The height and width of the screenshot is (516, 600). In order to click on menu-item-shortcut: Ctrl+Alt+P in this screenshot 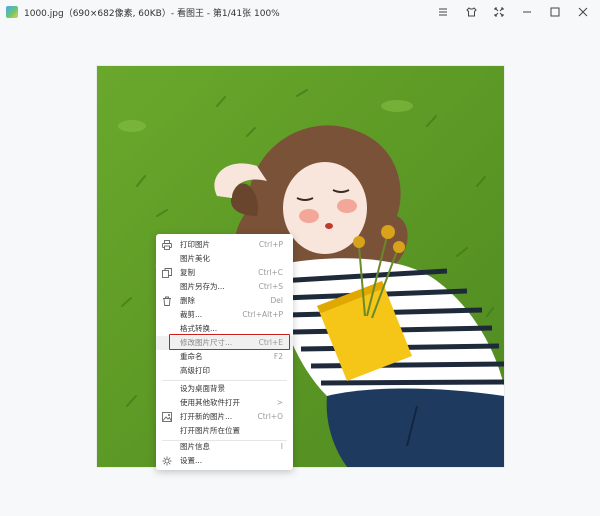, I will do `click(262, 314)`.